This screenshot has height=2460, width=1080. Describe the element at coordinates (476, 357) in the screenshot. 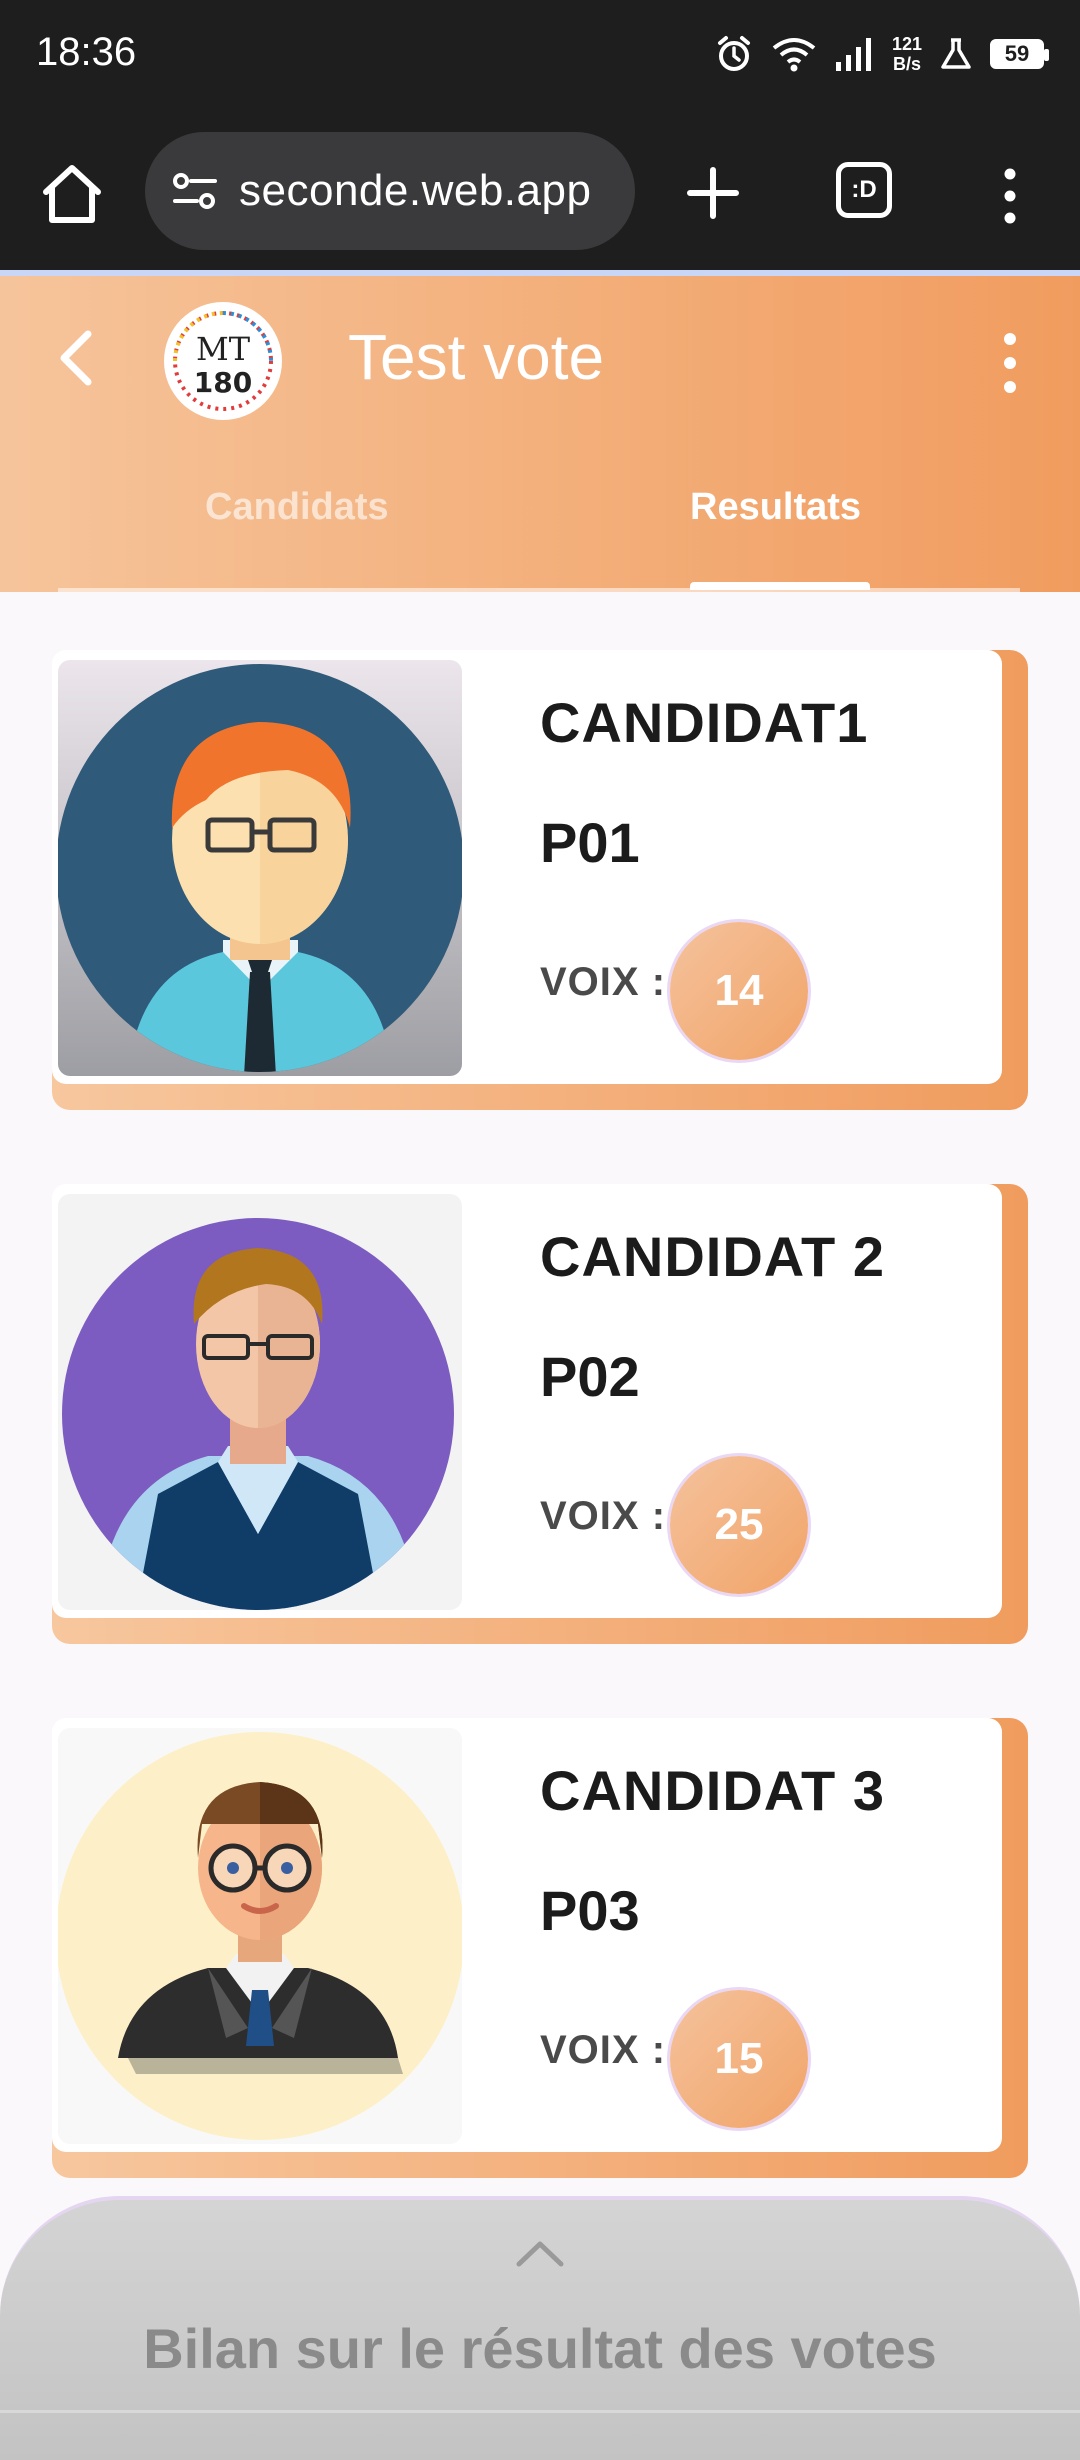

I see `page-title: Test vote` at that location.